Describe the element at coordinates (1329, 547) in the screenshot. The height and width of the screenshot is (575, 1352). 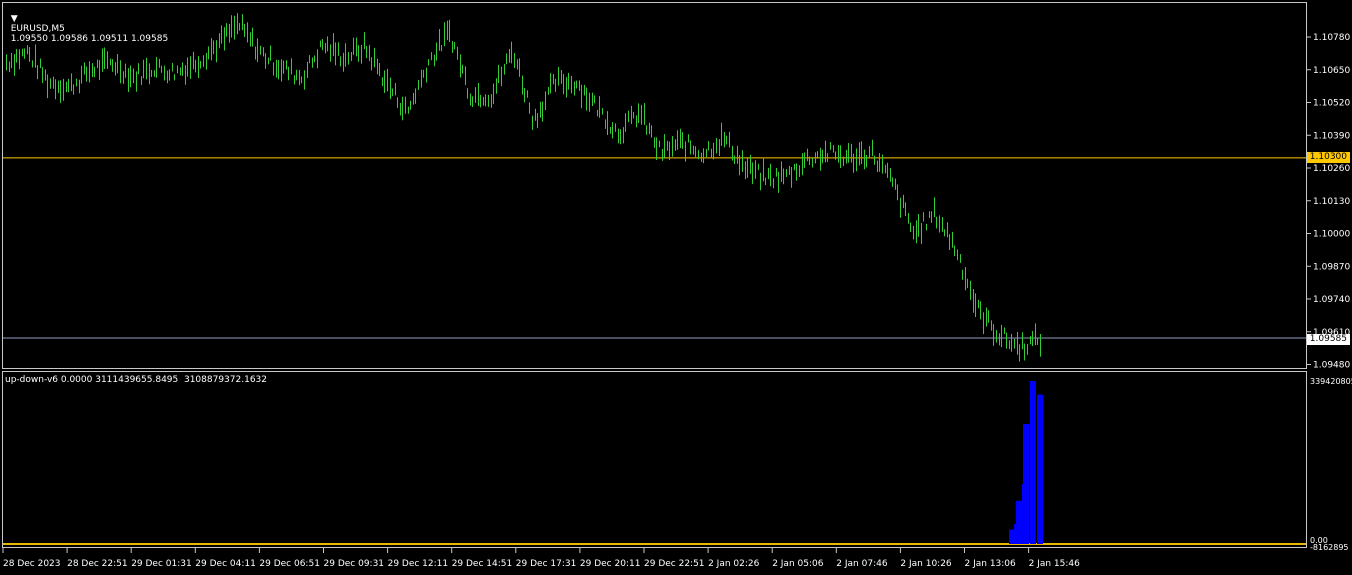
I see `indicator-axis-label: -8162895` at that location.